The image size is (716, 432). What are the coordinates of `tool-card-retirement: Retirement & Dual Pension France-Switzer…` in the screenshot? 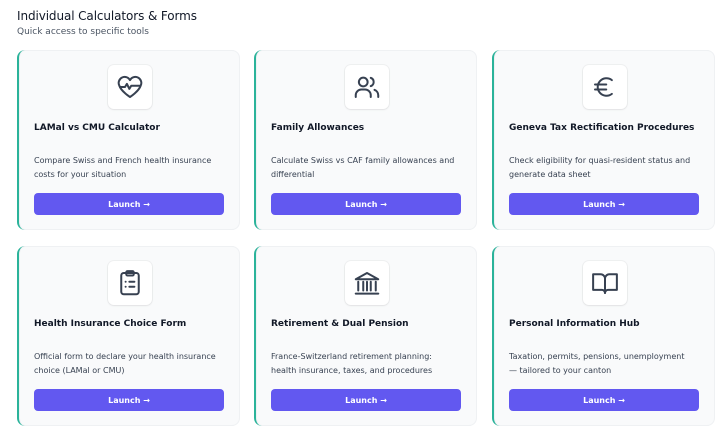 It's located at (365, 336).